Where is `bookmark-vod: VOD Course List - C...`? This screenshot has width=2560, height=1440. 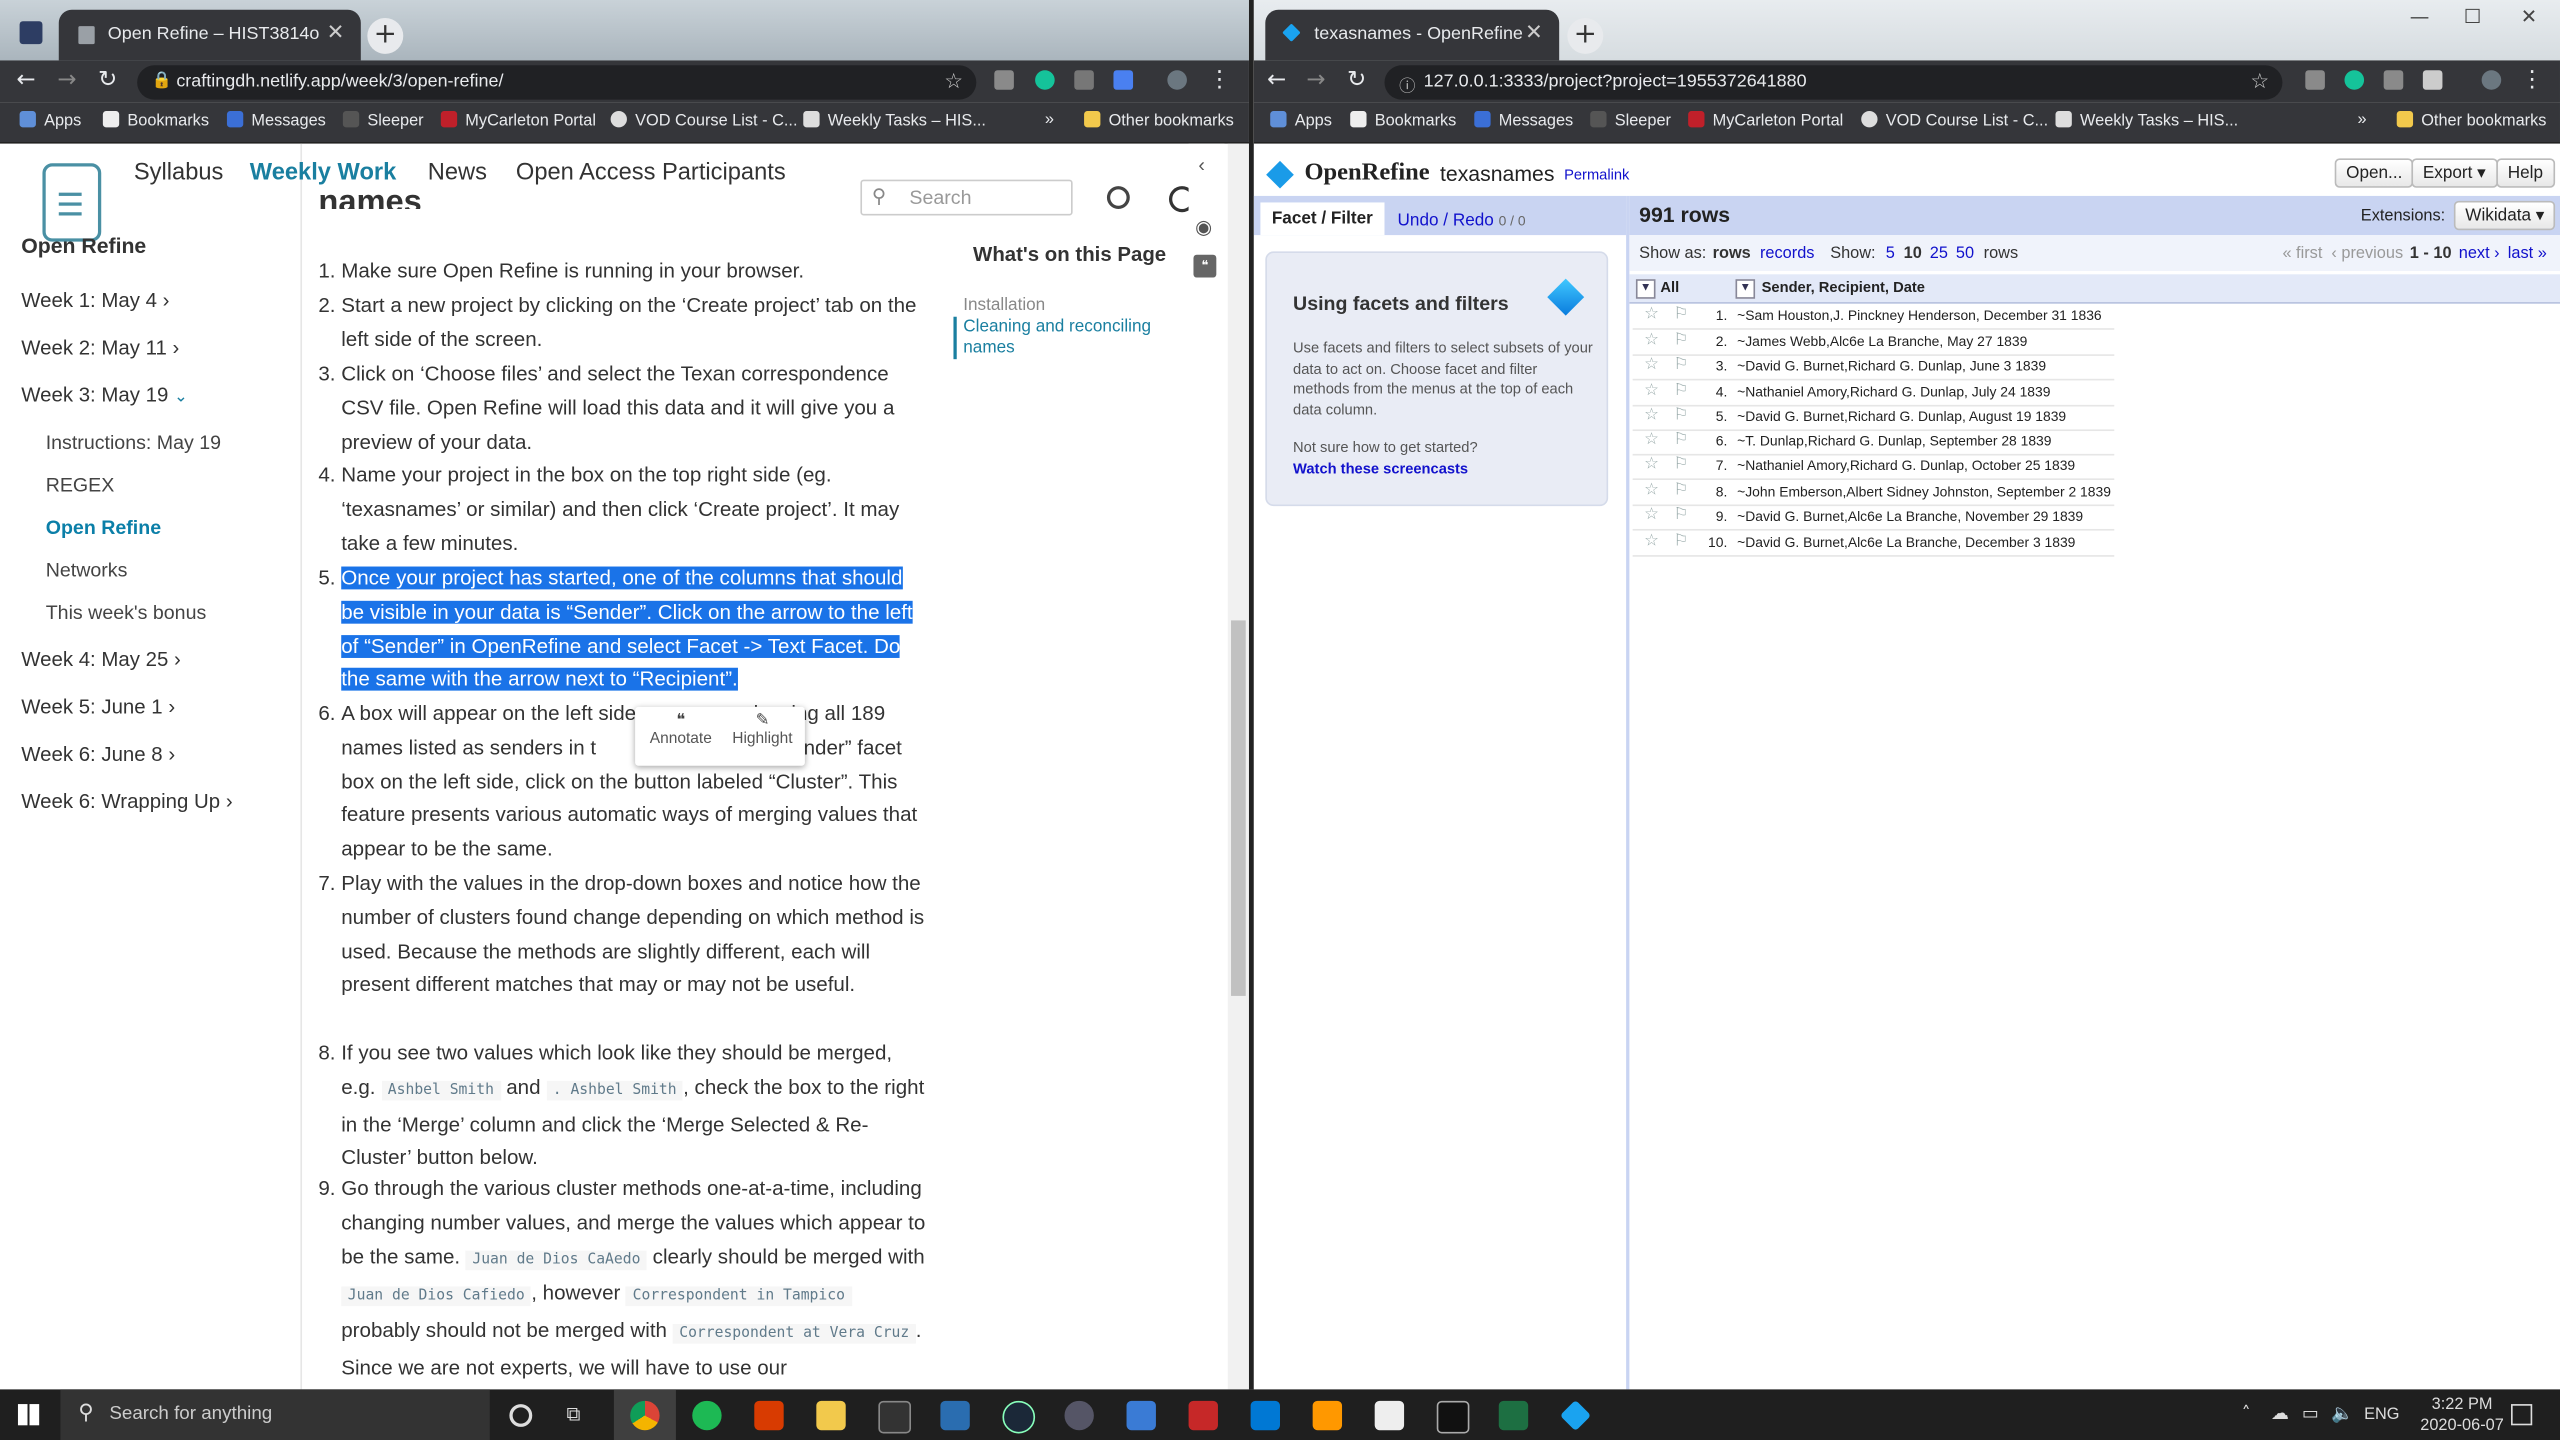
bookmark-vod: VOD Course List - C... is located at coordinates (703, 121).